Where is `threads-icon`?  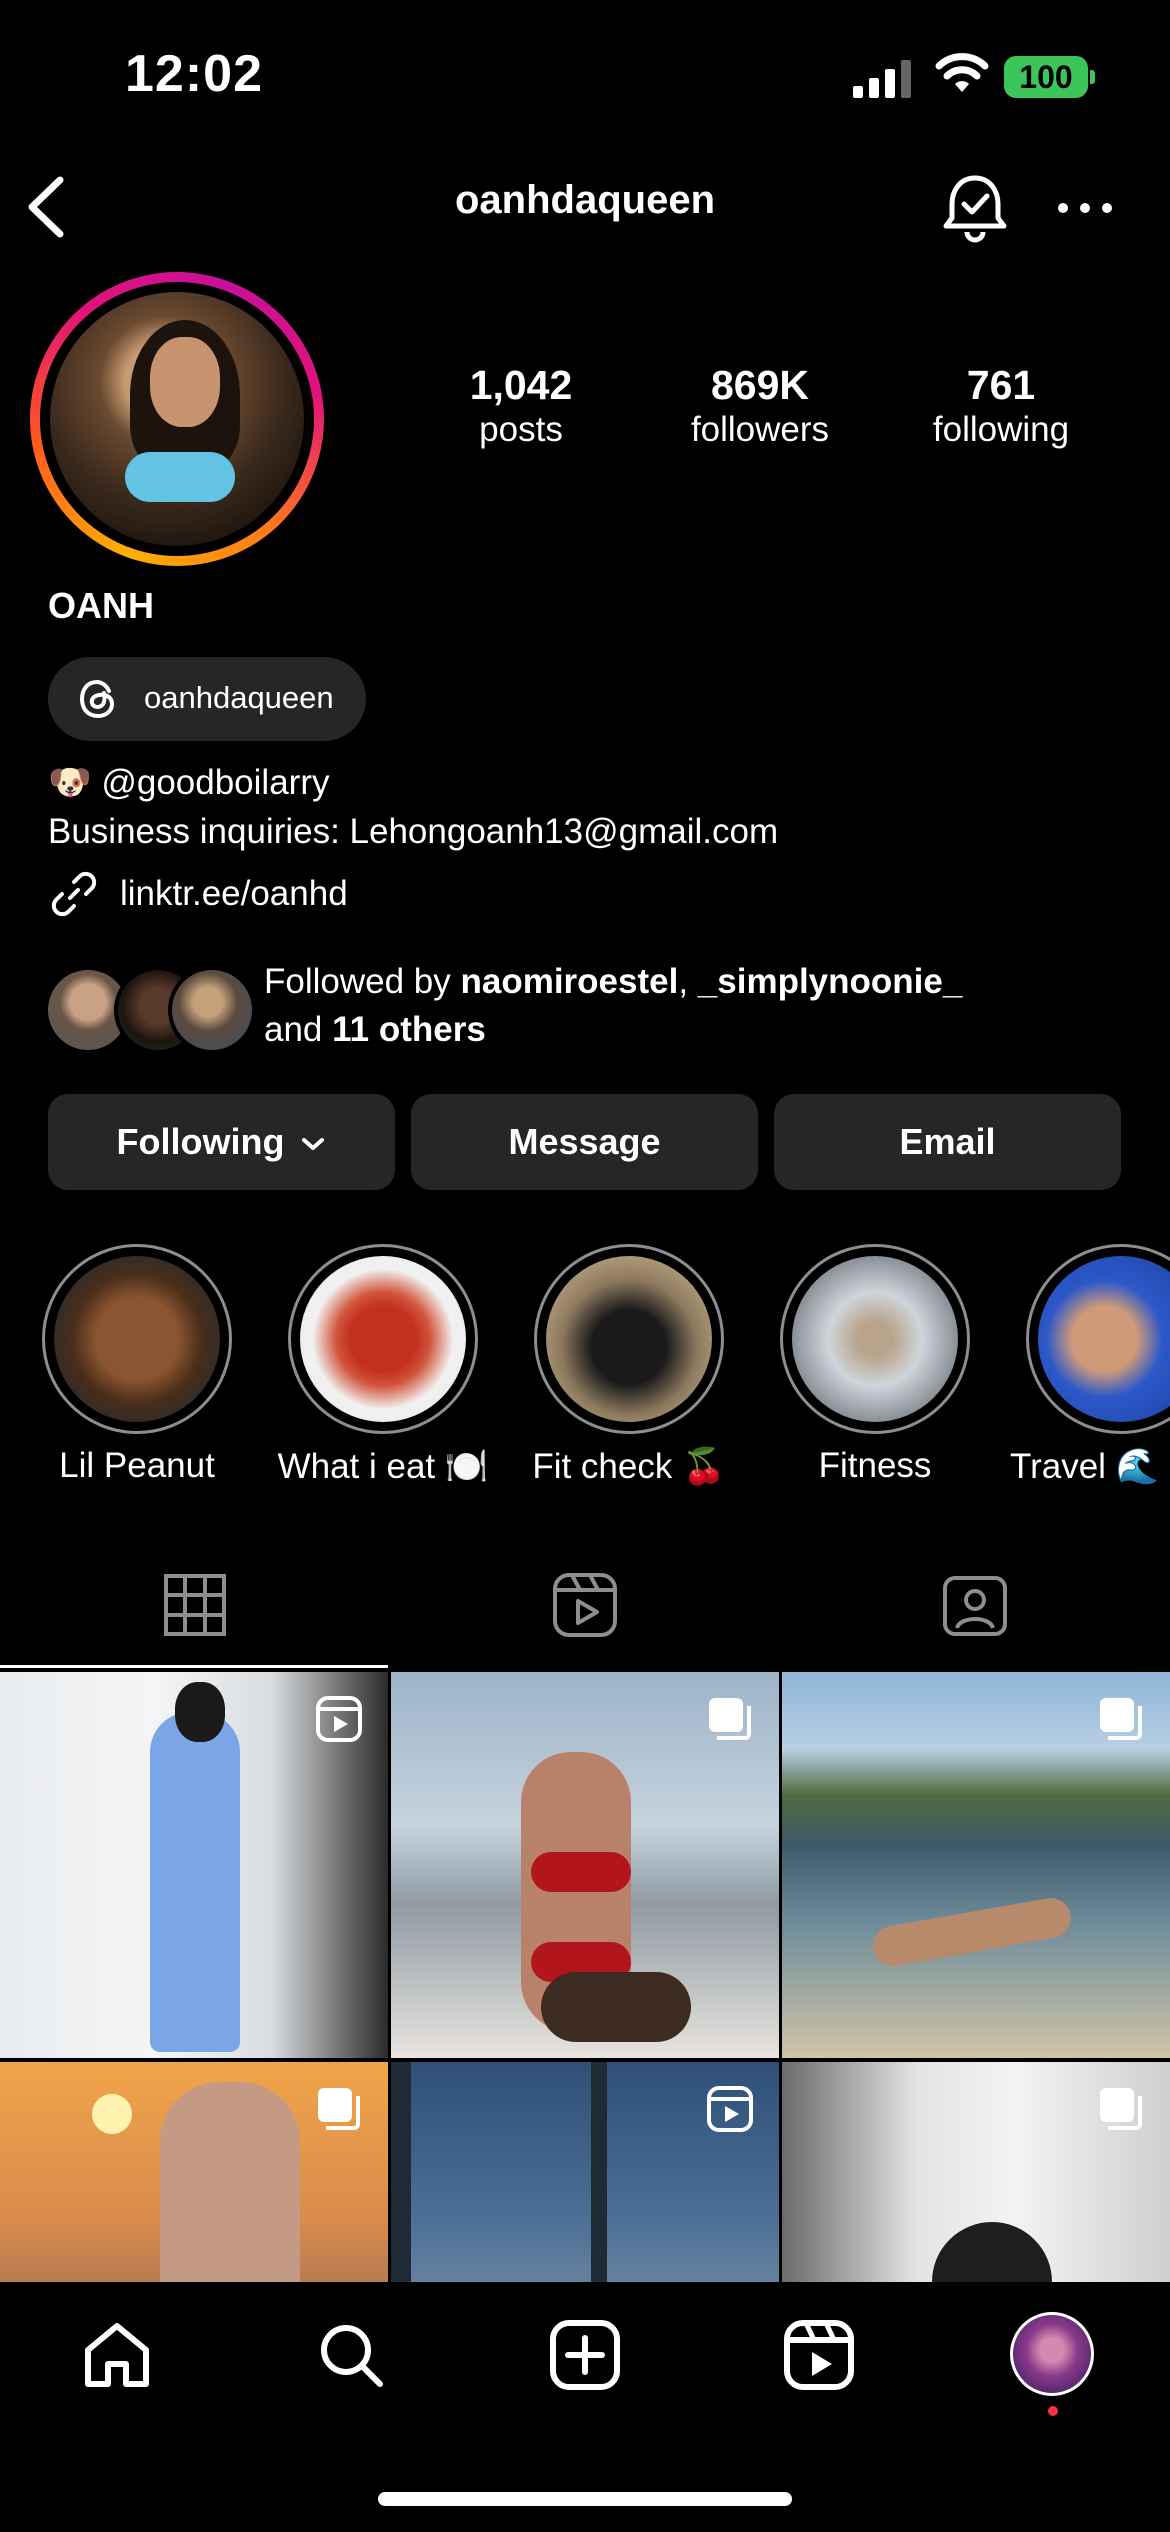
threads-icon is located at coordinates (97, 699).